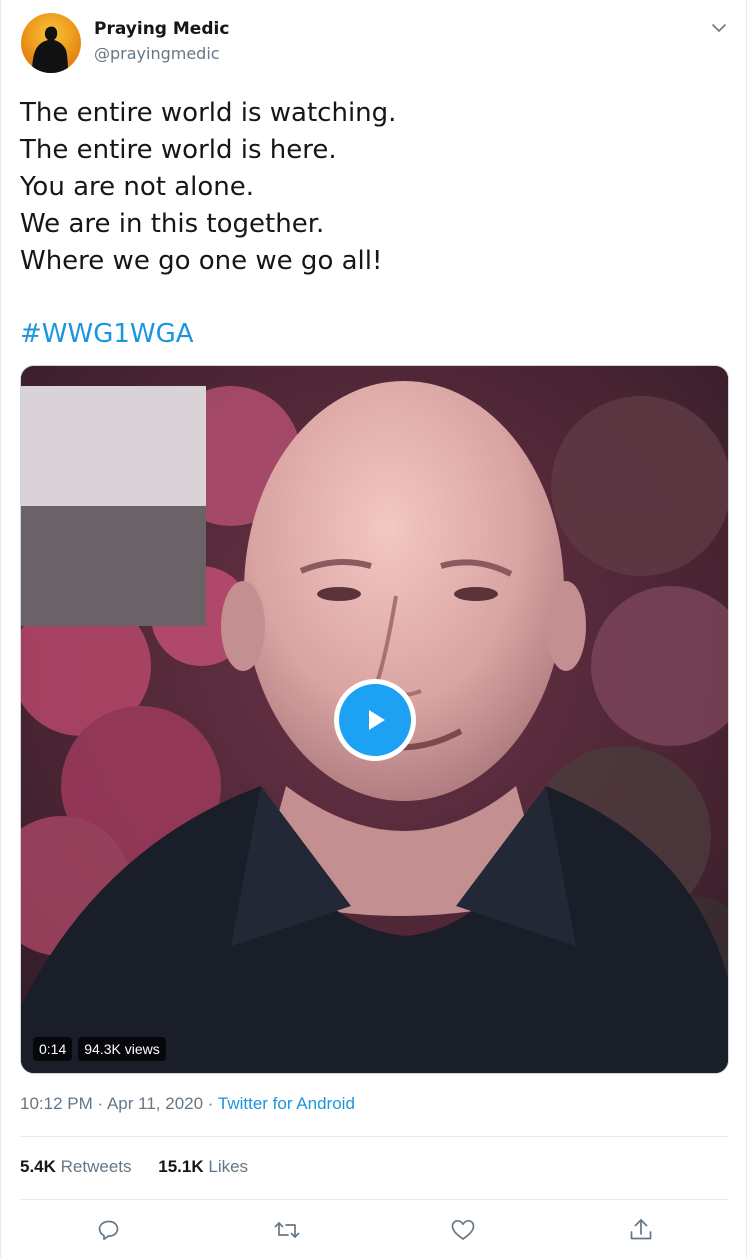 Image resolution: width=747 pixels, height=1258 pixels. I want to click on likes-count: 15.1K, so click(181, 1166).